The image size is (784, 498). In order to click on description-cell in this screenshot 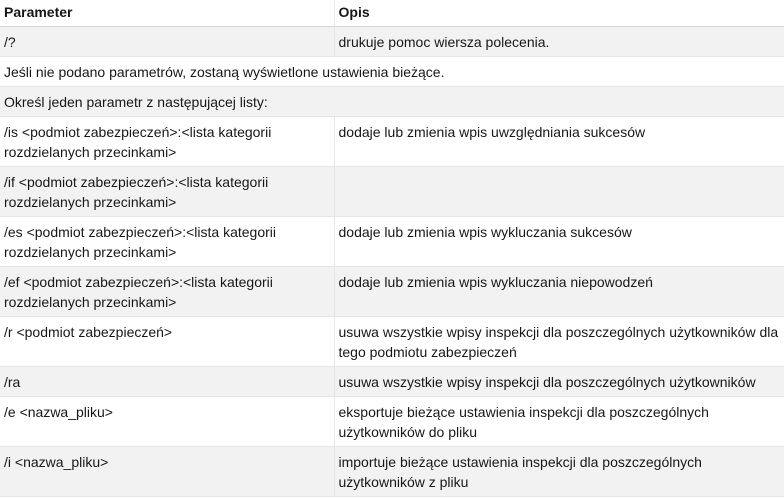, I will do `click(559, 191)`.